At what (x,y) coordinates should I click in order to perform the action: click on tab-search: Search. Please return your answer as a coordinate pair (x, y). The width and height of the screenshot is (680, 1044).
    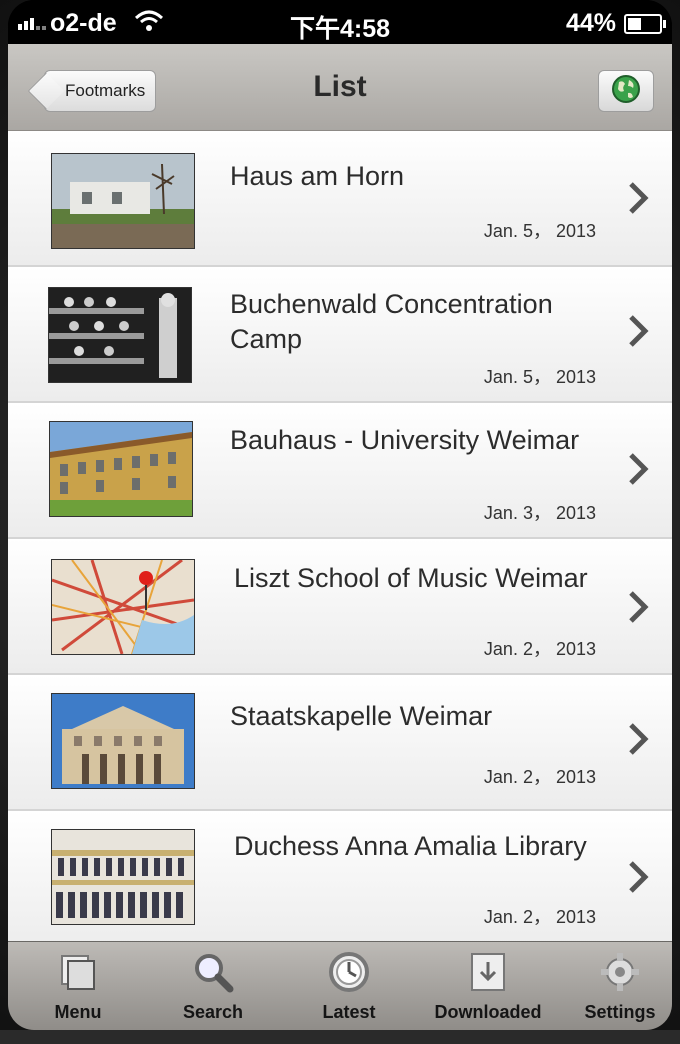
    Looking at the image, I should click on (213, 988).